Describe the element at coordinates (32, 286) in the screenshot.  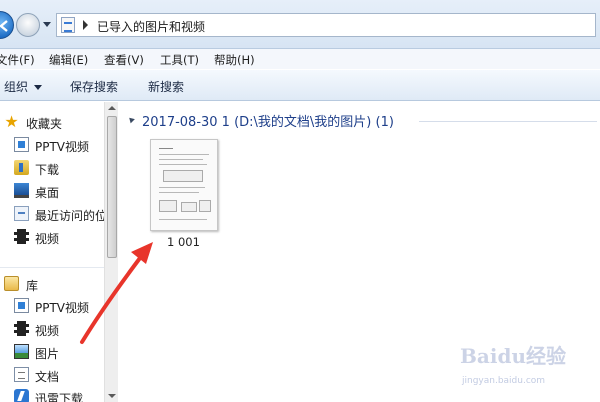
I see `nav-label: 库` at that location.